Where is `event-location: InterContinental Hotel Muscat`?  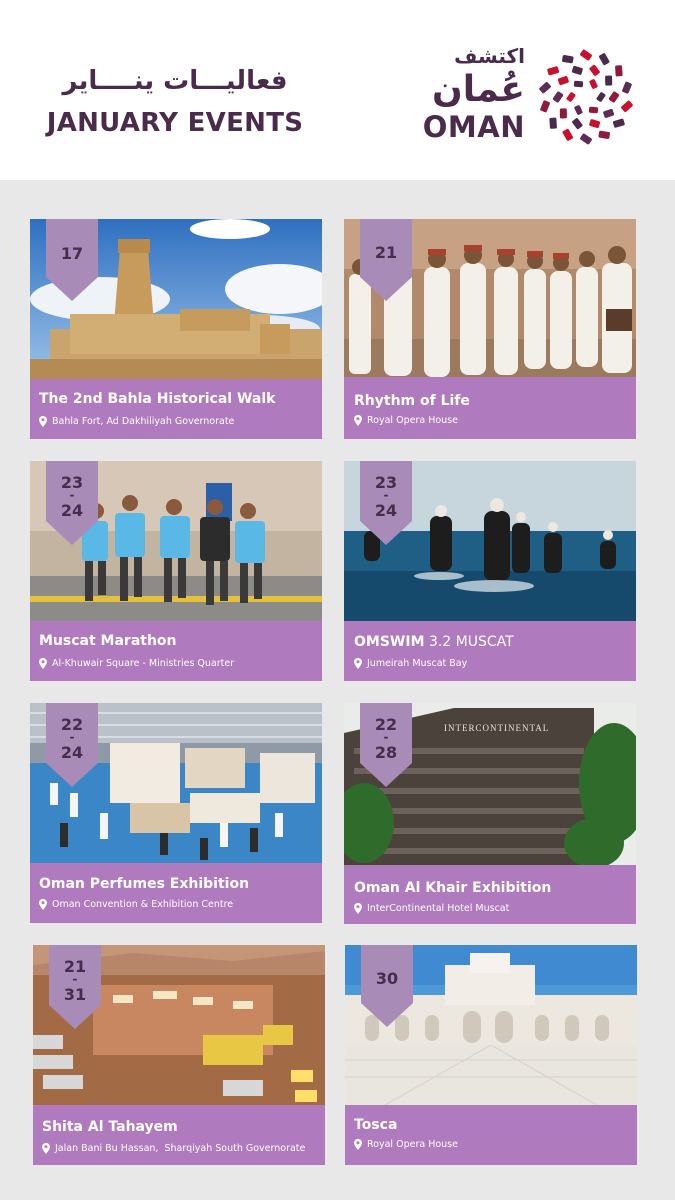 event-location: InterContinental Hotel Muscat is located at coordinates (431, 908).